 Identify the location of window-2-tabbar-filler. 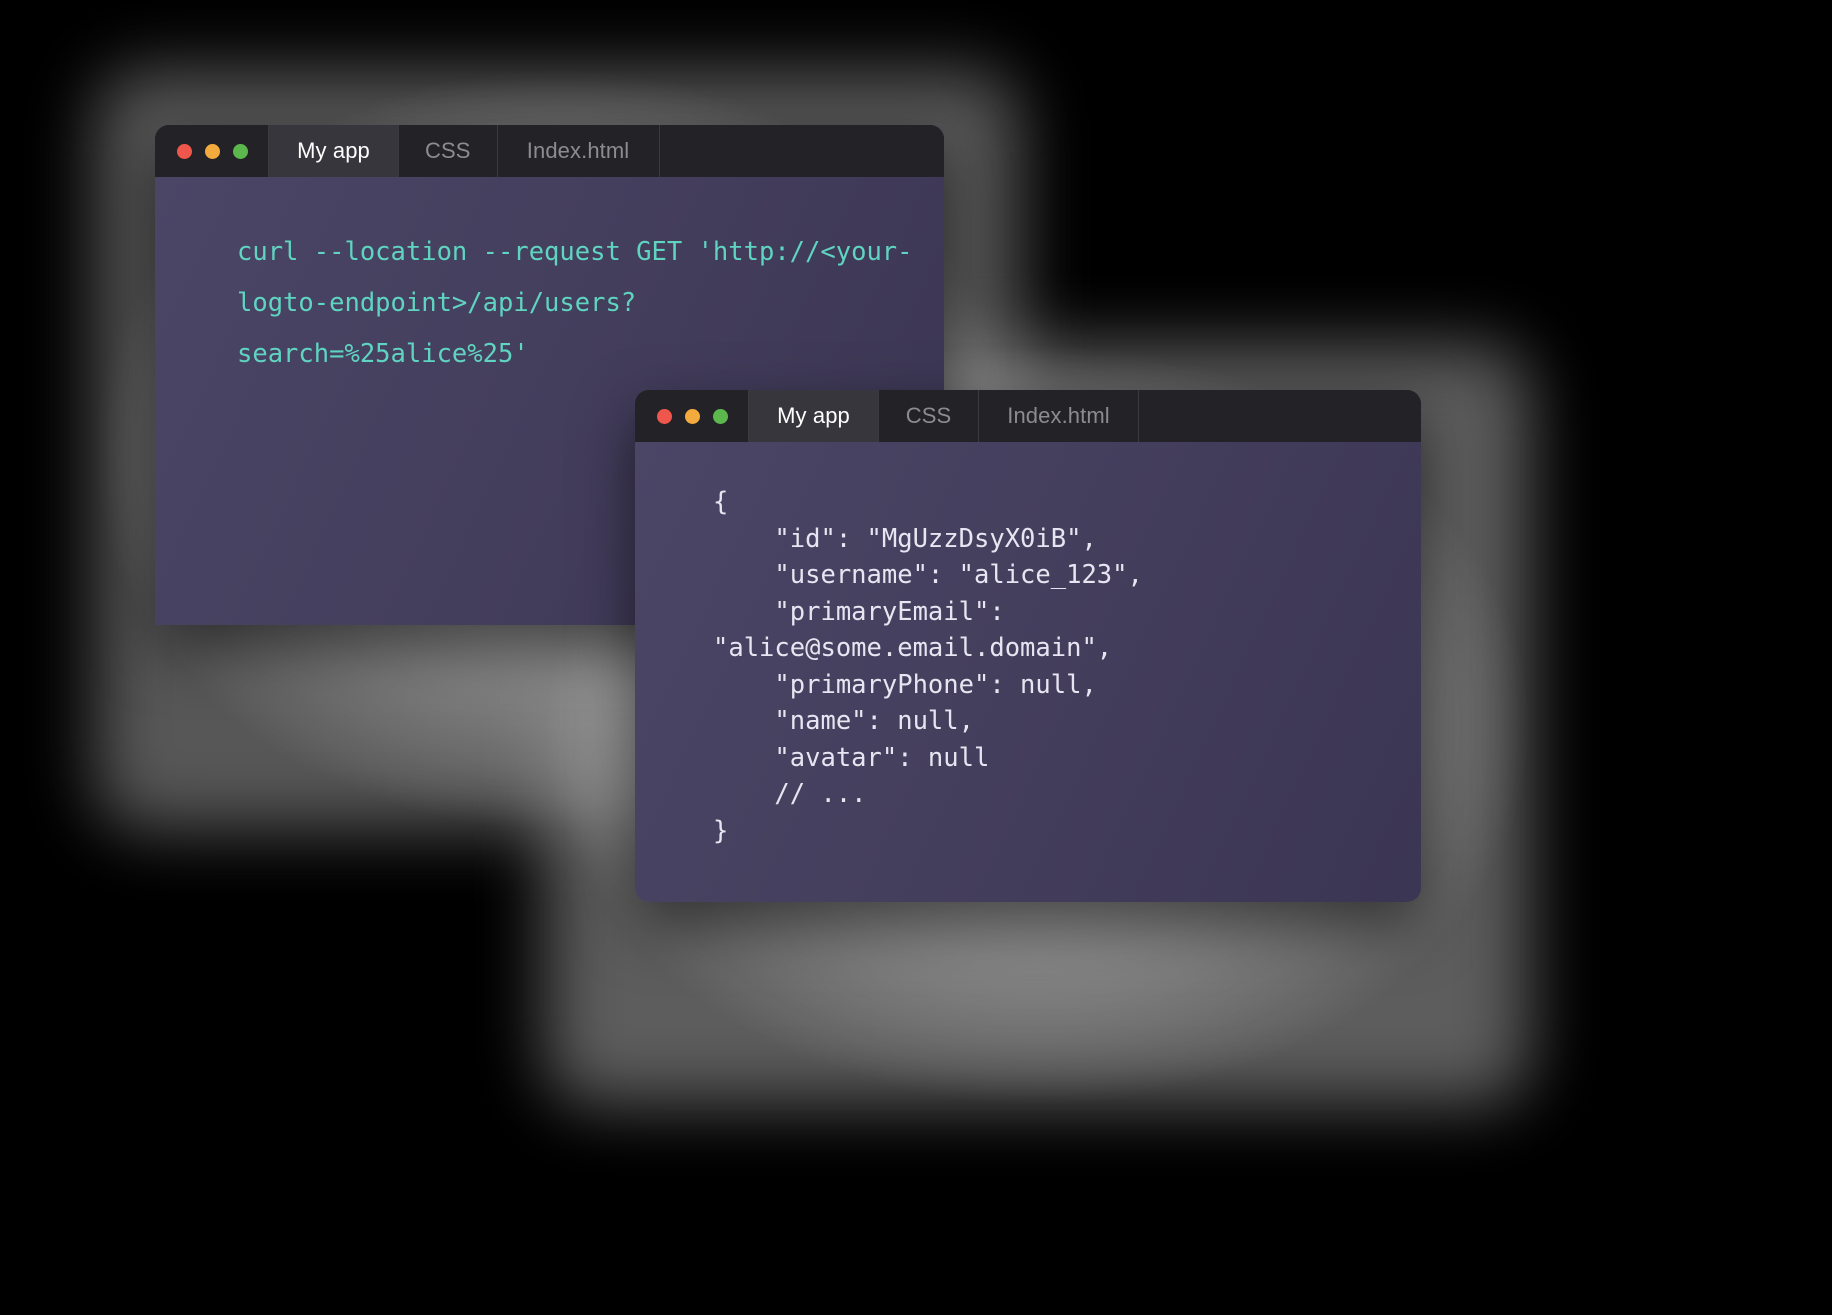
(1279, 416).